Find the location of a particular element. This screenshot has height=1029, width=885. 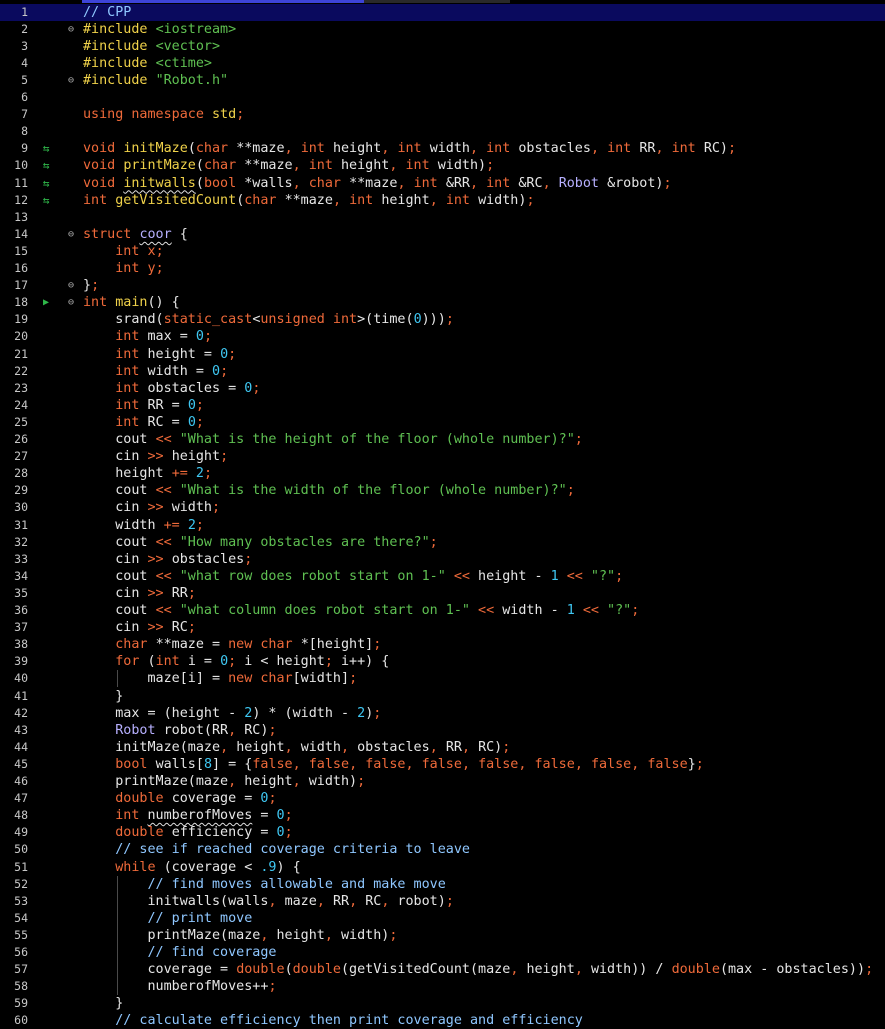

code-text: width += 2; is located at coordinates (143, 525).